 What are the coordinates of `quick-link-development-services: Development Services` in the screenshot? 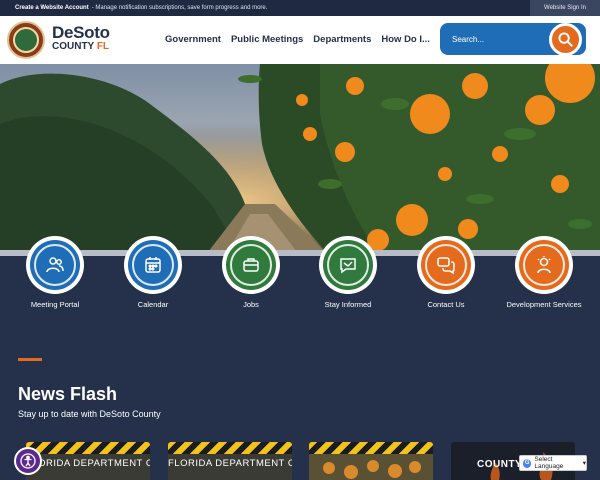 It's located at (544, 272).